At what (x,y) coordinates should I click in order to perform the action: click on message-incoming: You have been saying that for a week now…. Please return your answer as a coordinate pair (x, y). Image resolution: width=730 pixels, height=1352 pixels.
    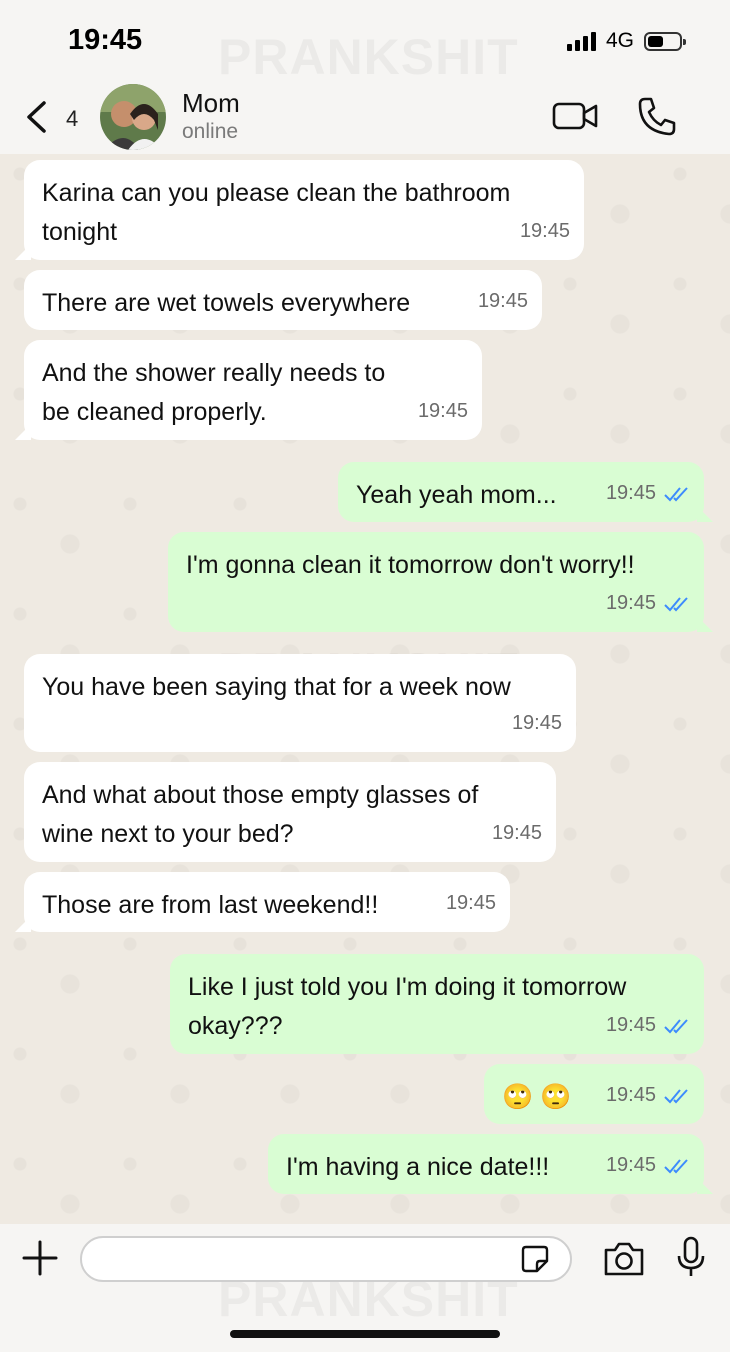
    Looking at the image, I should click on (300, 703).